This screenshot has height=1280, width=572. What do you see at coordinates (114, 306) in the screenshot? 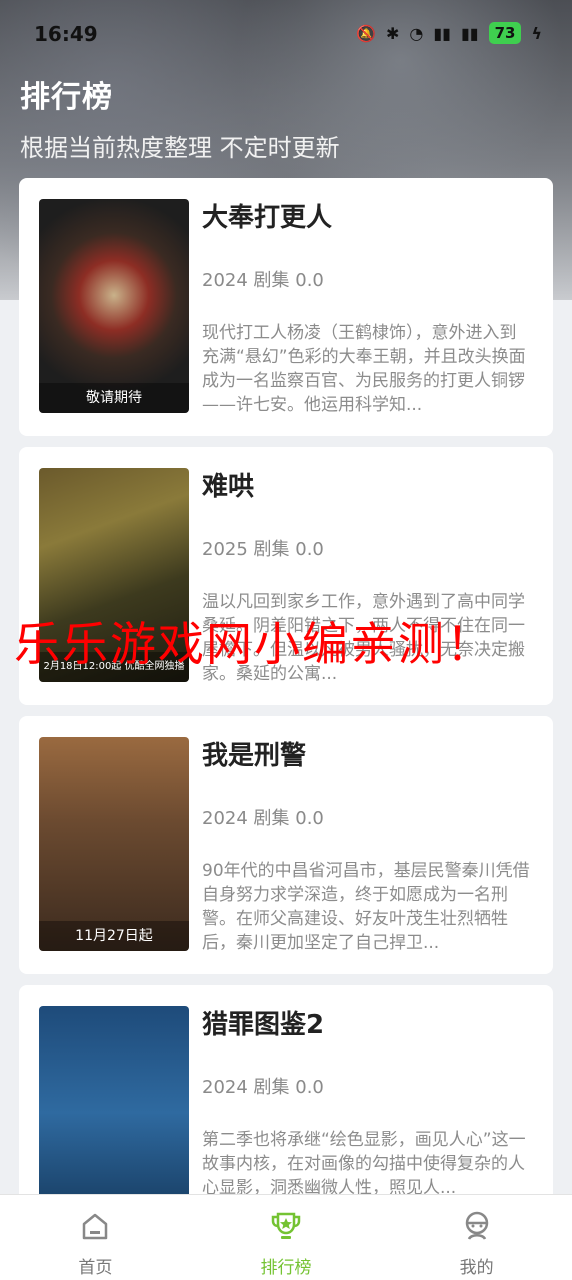
I see `poster-image: 敬请期待` at bounding box center [114, 306].